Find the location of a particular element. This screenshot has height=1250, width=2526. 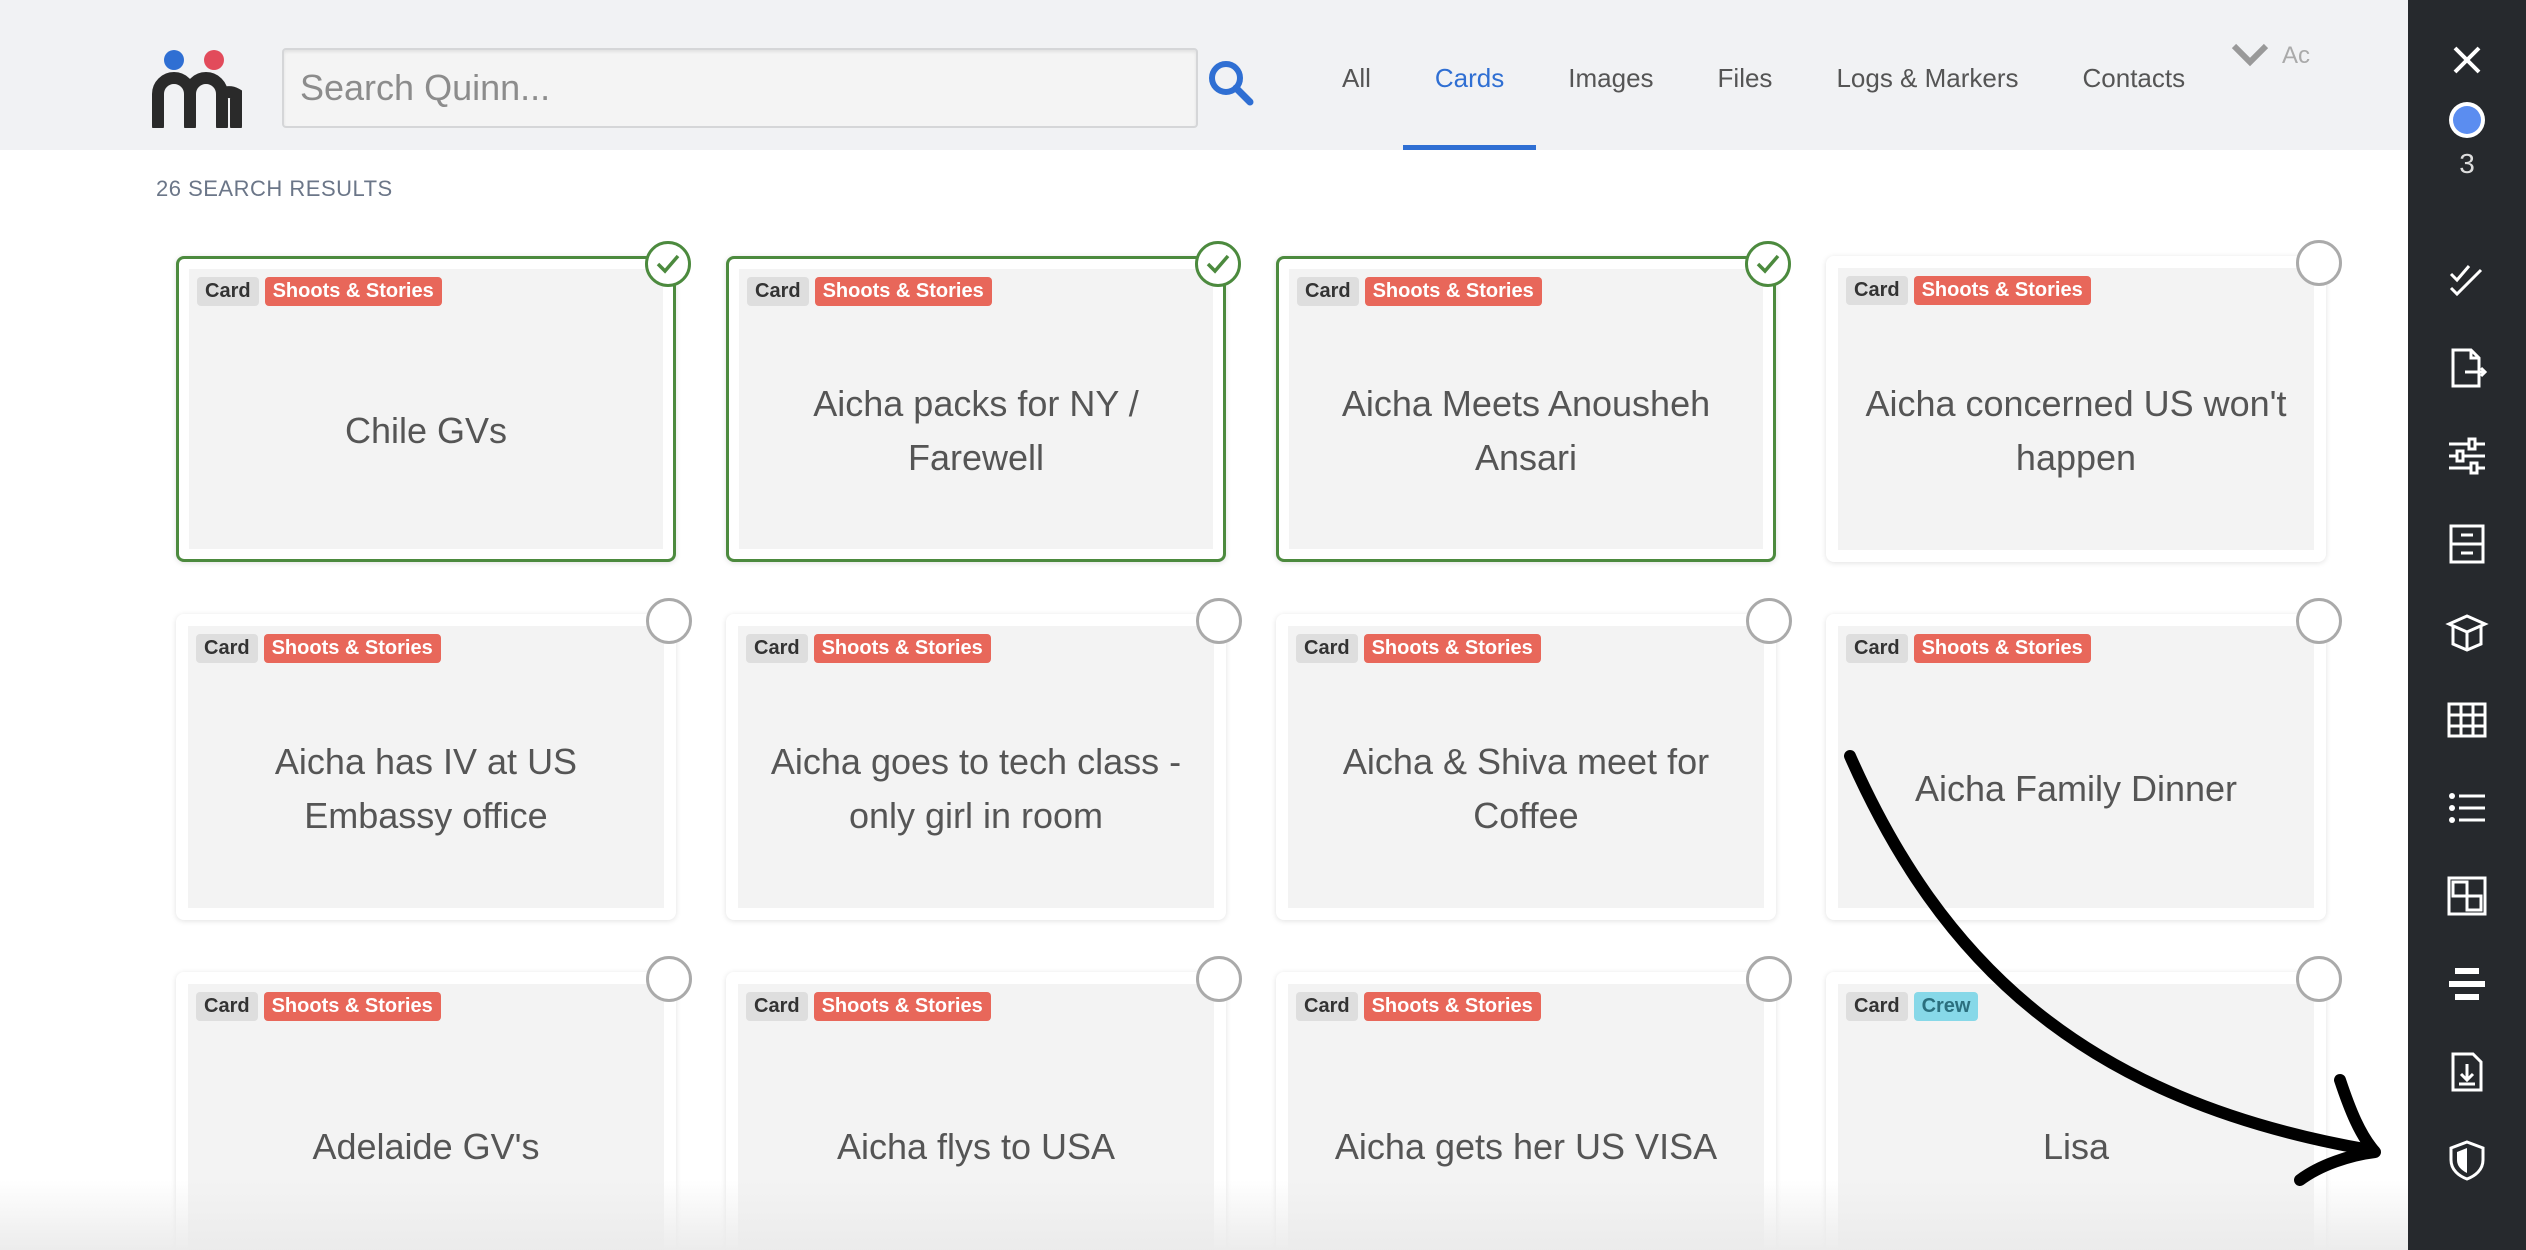

chevron-down-icon is located at coordinates (2250, 55).